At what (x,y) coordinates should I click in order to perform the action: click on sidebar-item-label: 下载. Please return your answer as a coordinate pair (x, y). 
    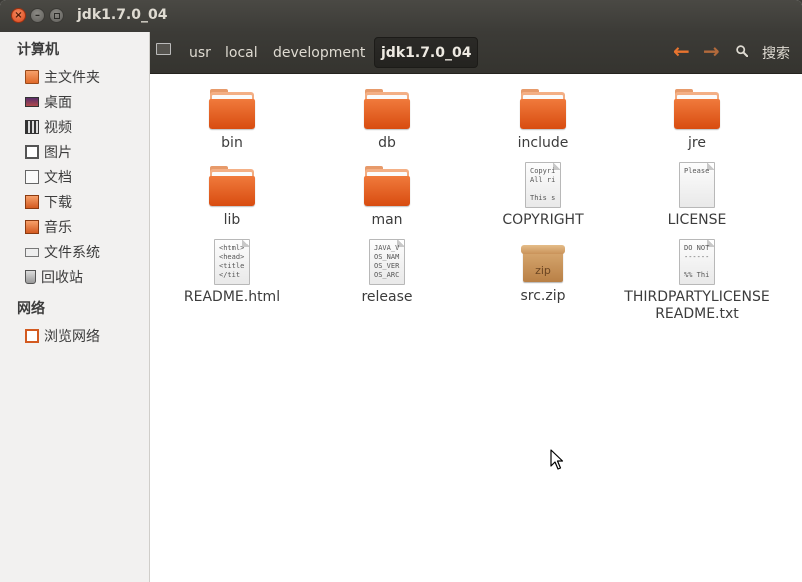
    Looking at the image, I should click on (58, 203).